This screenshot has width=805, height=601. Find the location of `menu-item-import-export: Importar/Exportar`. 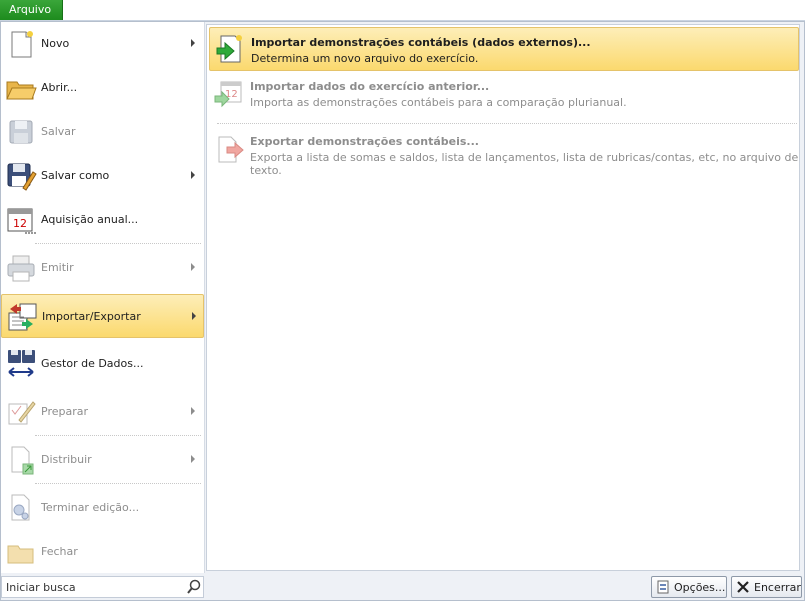

menu-item-import-export: Importar/Exportar is located at coordinates (102, 316).